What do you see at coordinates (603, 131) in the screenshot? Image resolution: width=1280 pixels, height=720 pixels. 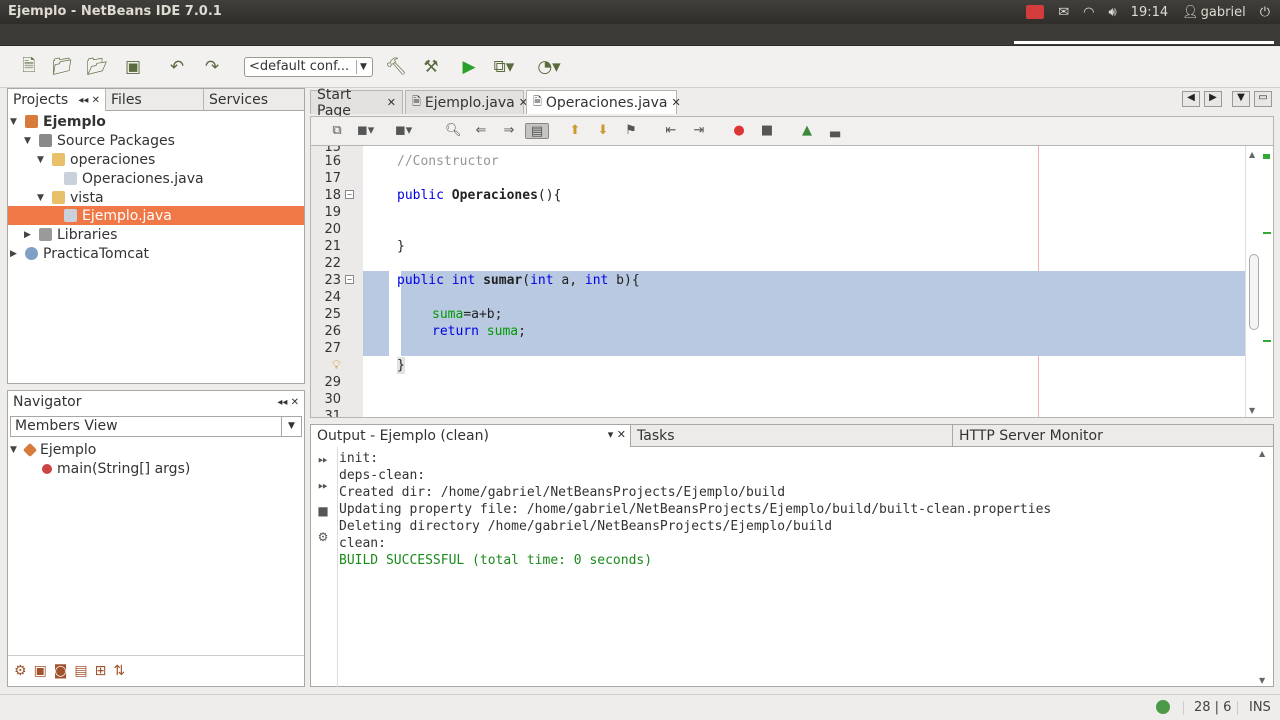 I see `next-bookmark-icon: ⬇` at bounding box center [603, 131].